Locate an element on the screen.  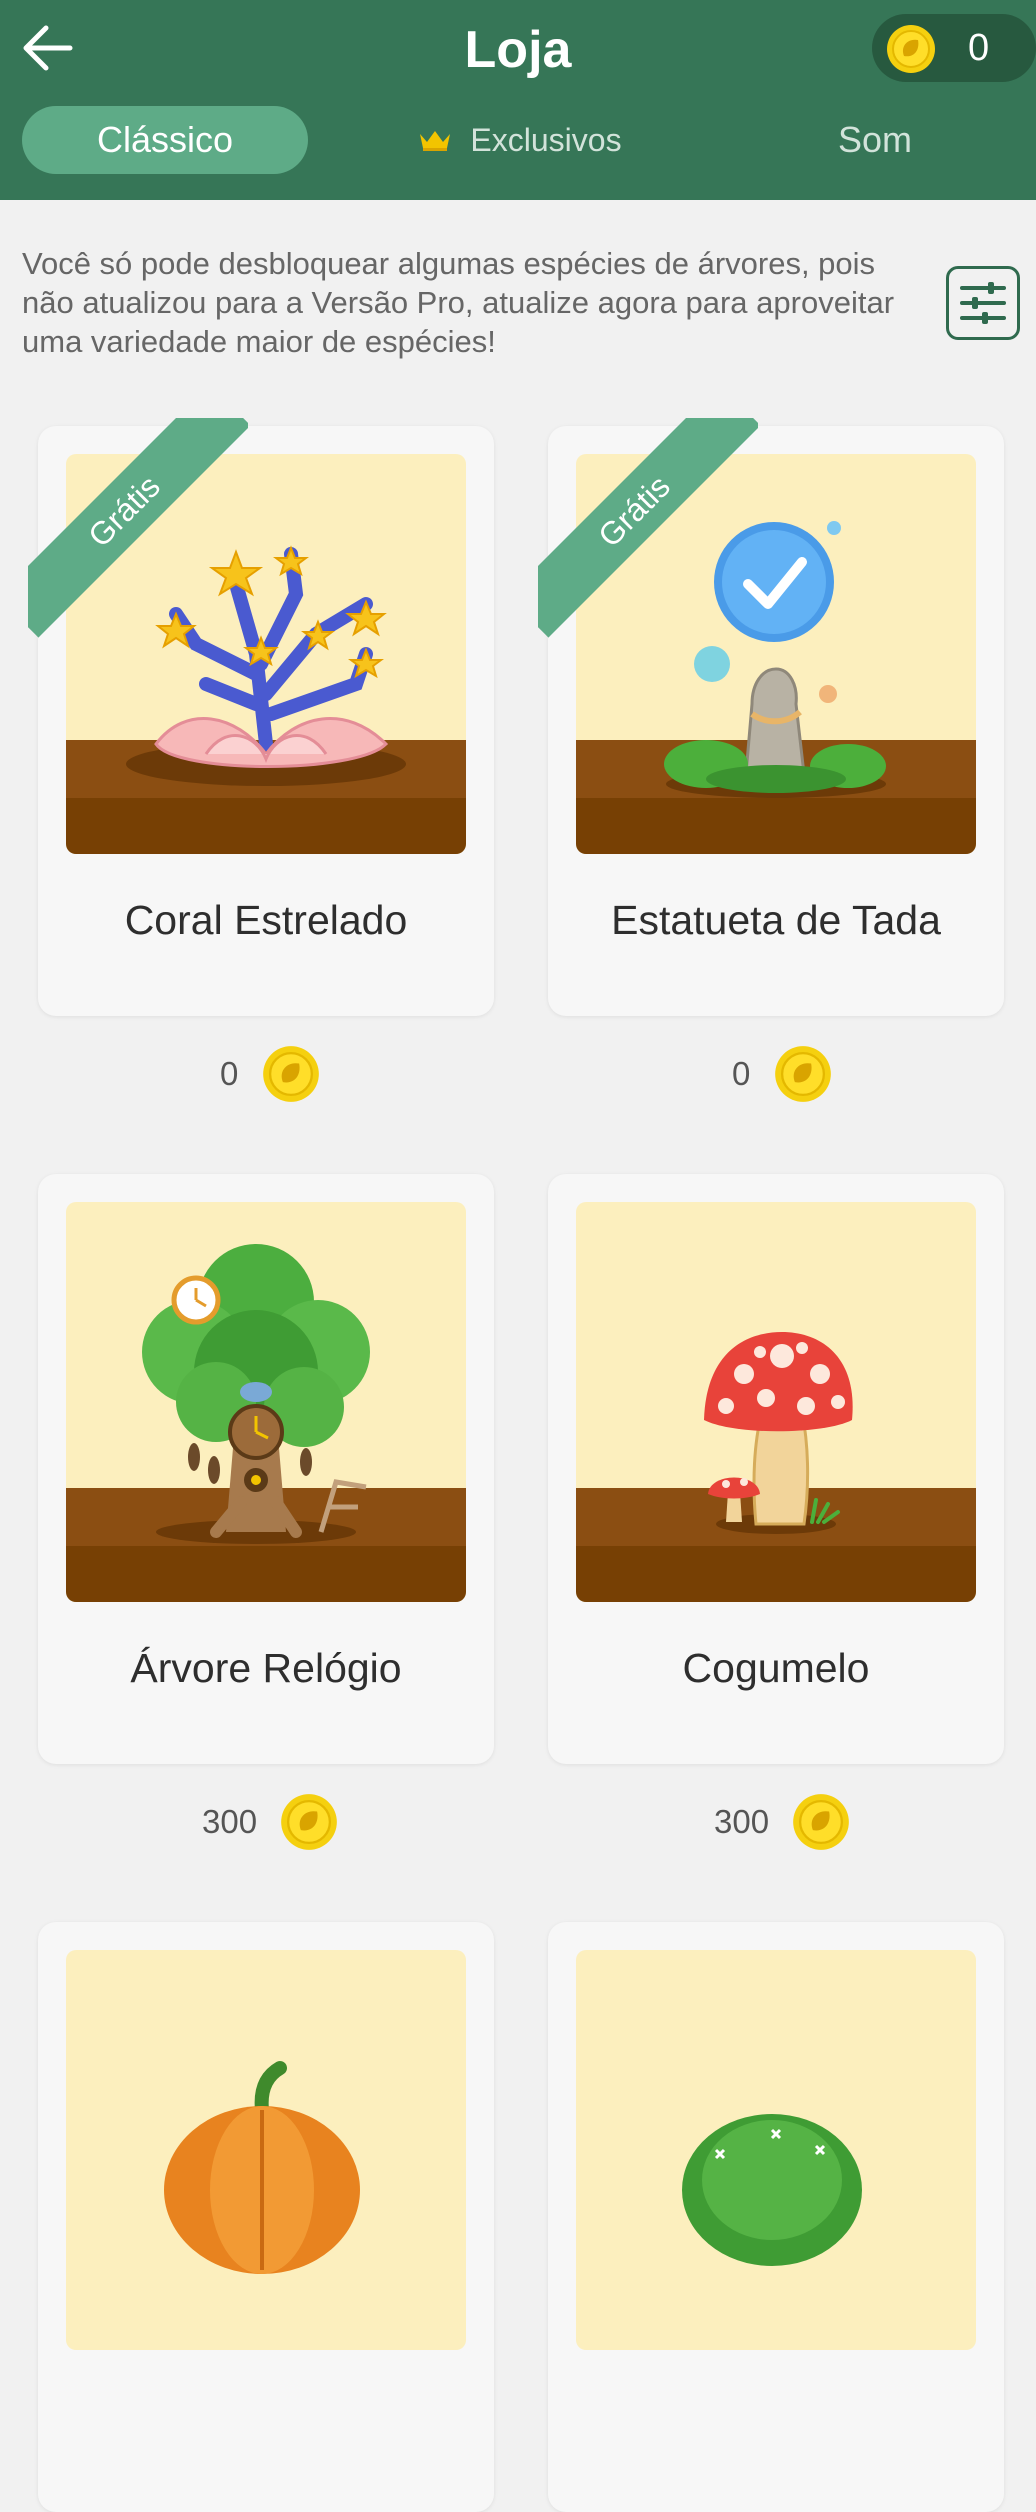
item-card-pumpkin is located at coordinates (266, 2217).